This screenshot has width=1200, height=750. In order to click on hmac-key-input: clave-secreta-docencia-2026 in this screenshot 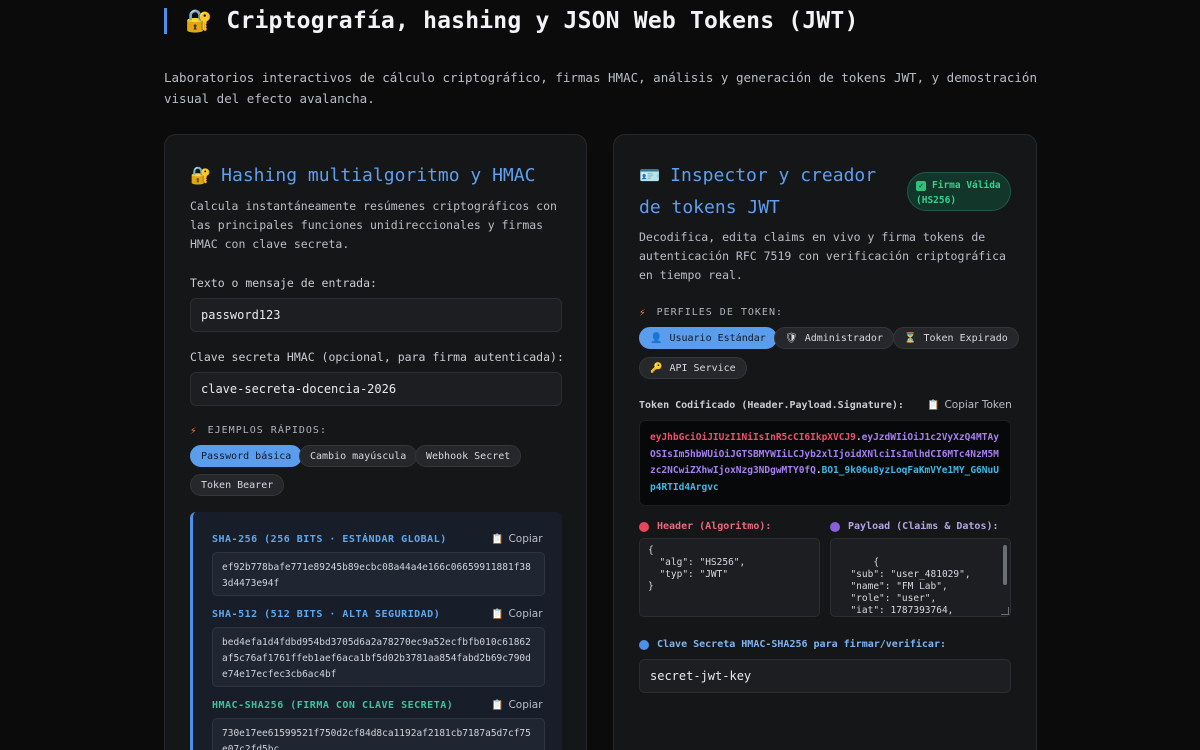, I will do `click(376, 389)`.